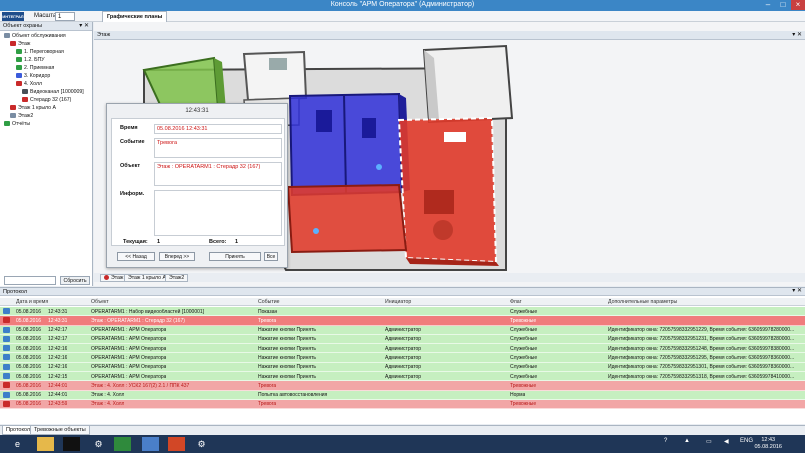 The image size is (805, 453). Describe the element at coordinates (129, 376) in the screenshot. I see `cell-object: OPERATARM1 : АРМ Оператора` at that location.